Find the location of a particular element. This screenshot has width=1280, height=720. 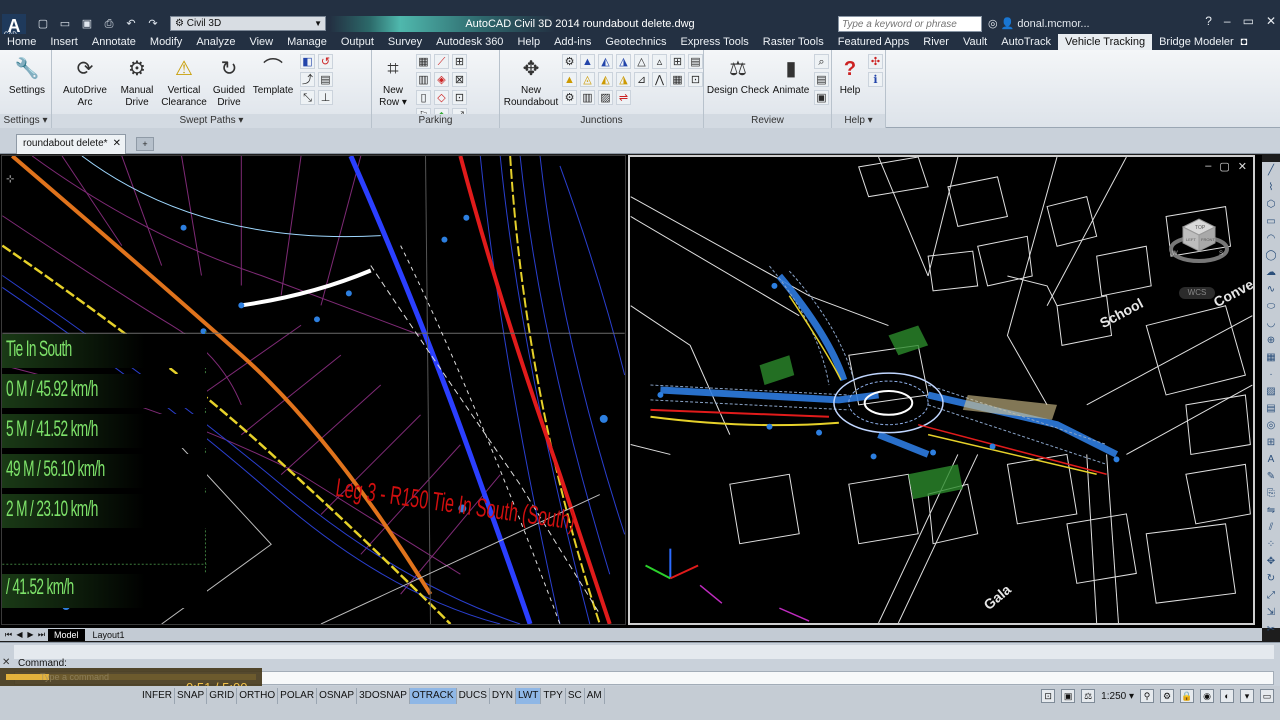

status-toggle-tpy: TPY is located at coordinates (553, 696).